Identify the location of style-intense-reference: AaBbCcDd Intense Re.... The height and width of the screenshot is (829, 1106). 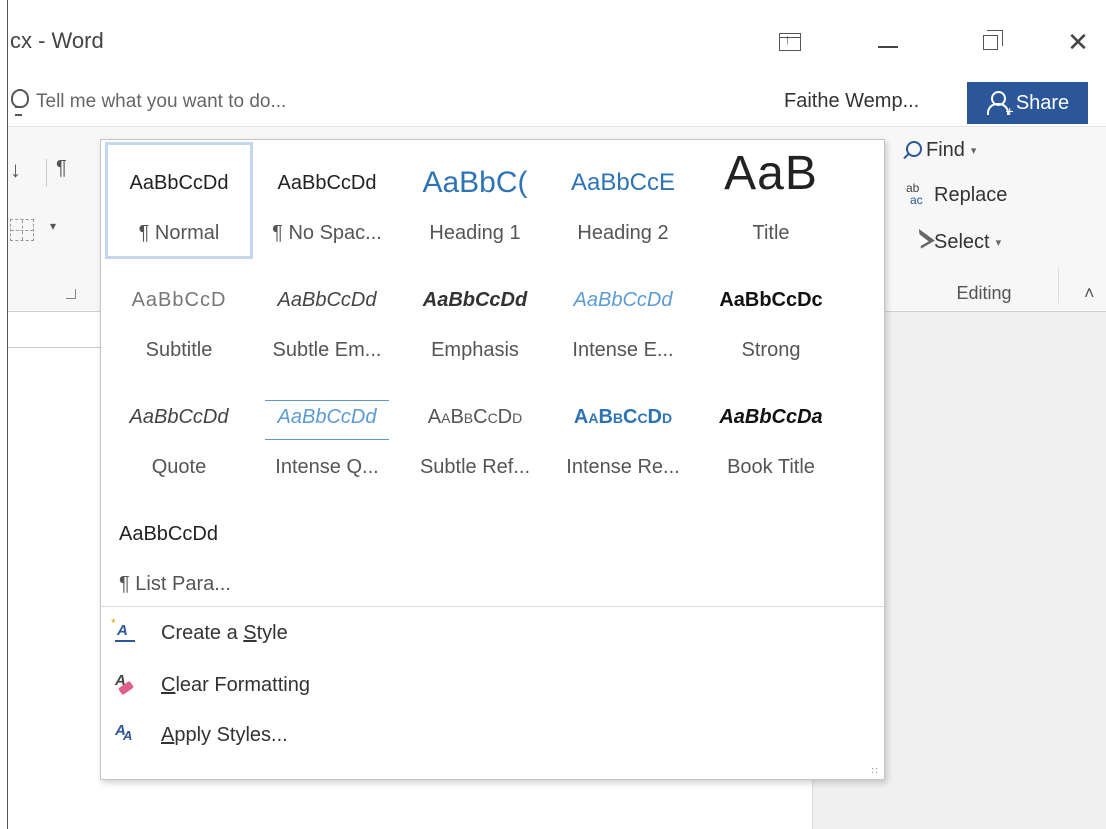
(623, 434).